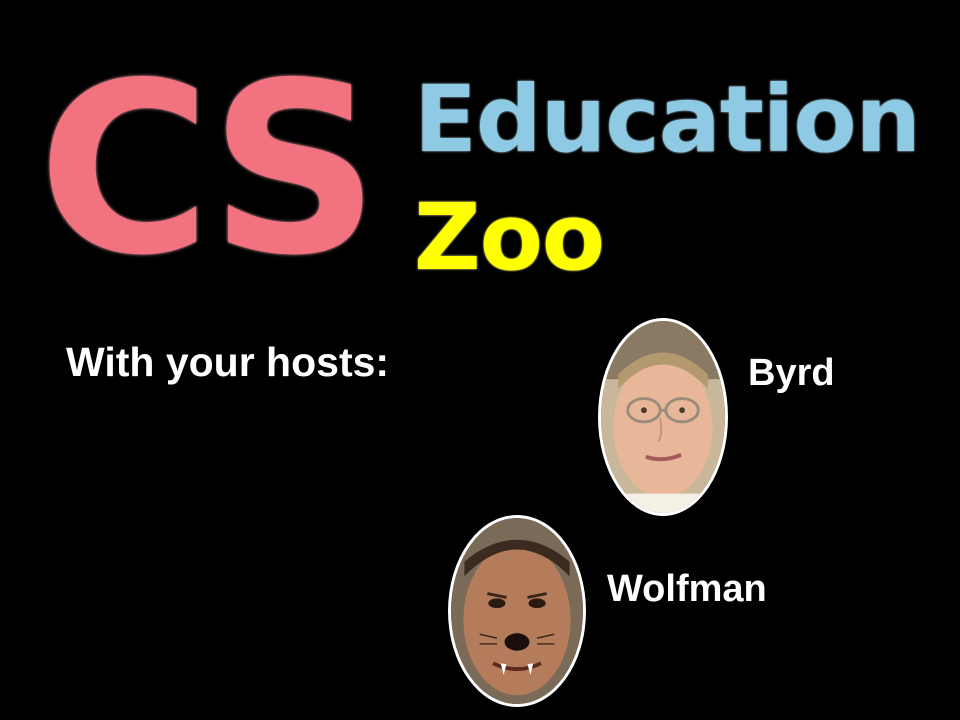 Image resolution: width=960 pixels, height=720 pixels. I want to click on logo-education-text: Education, so click(667, 119).